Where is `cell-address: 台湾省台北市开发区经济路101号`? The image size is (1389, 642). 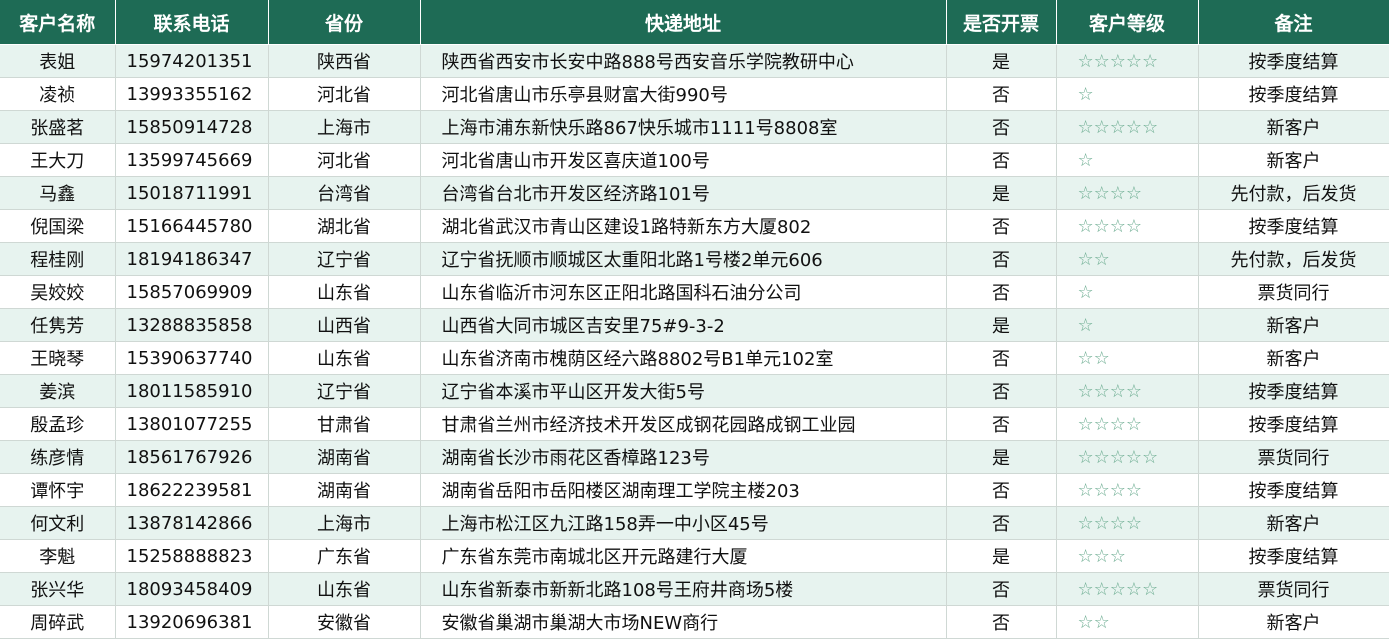 cell-address: 台湾省台北市开发区经济路101号 is located at coordinates (683, 193).